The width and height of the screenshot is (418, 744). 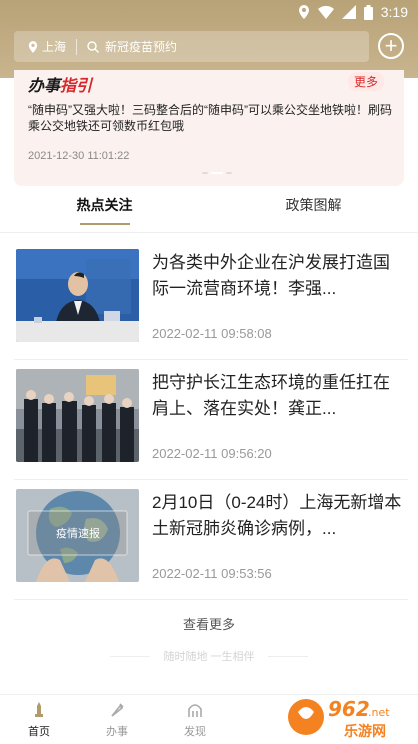 I want to click on thumb-label: 疫情速报, so click(x=78, y=533).